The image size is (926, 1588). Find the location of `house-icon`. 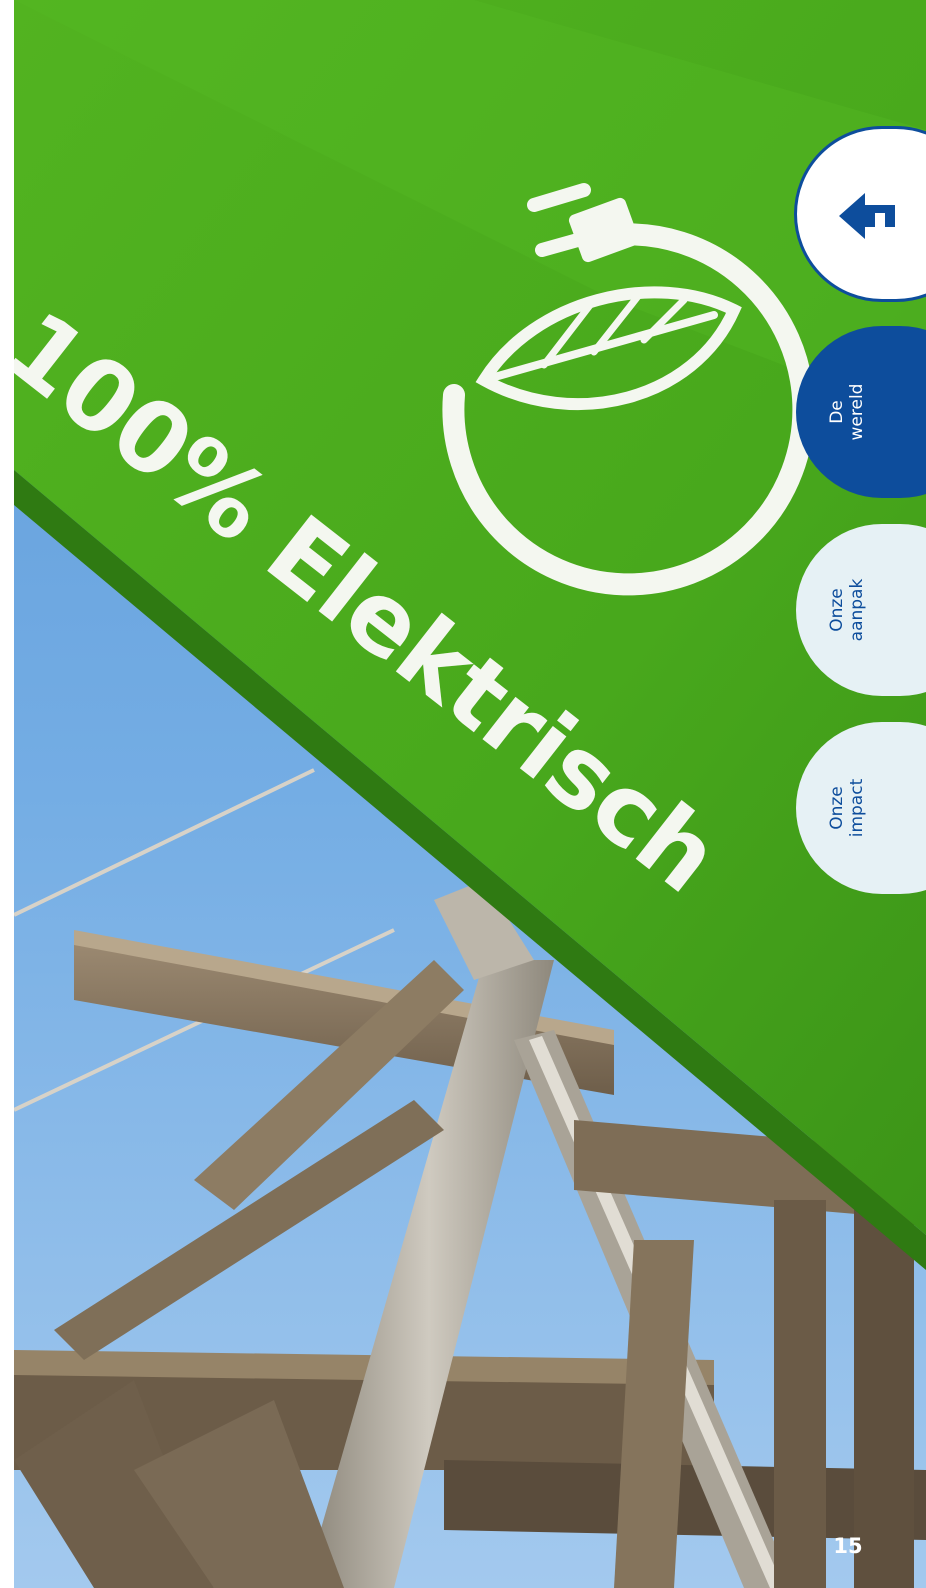

house-icon is located at coordinates (867, 216).